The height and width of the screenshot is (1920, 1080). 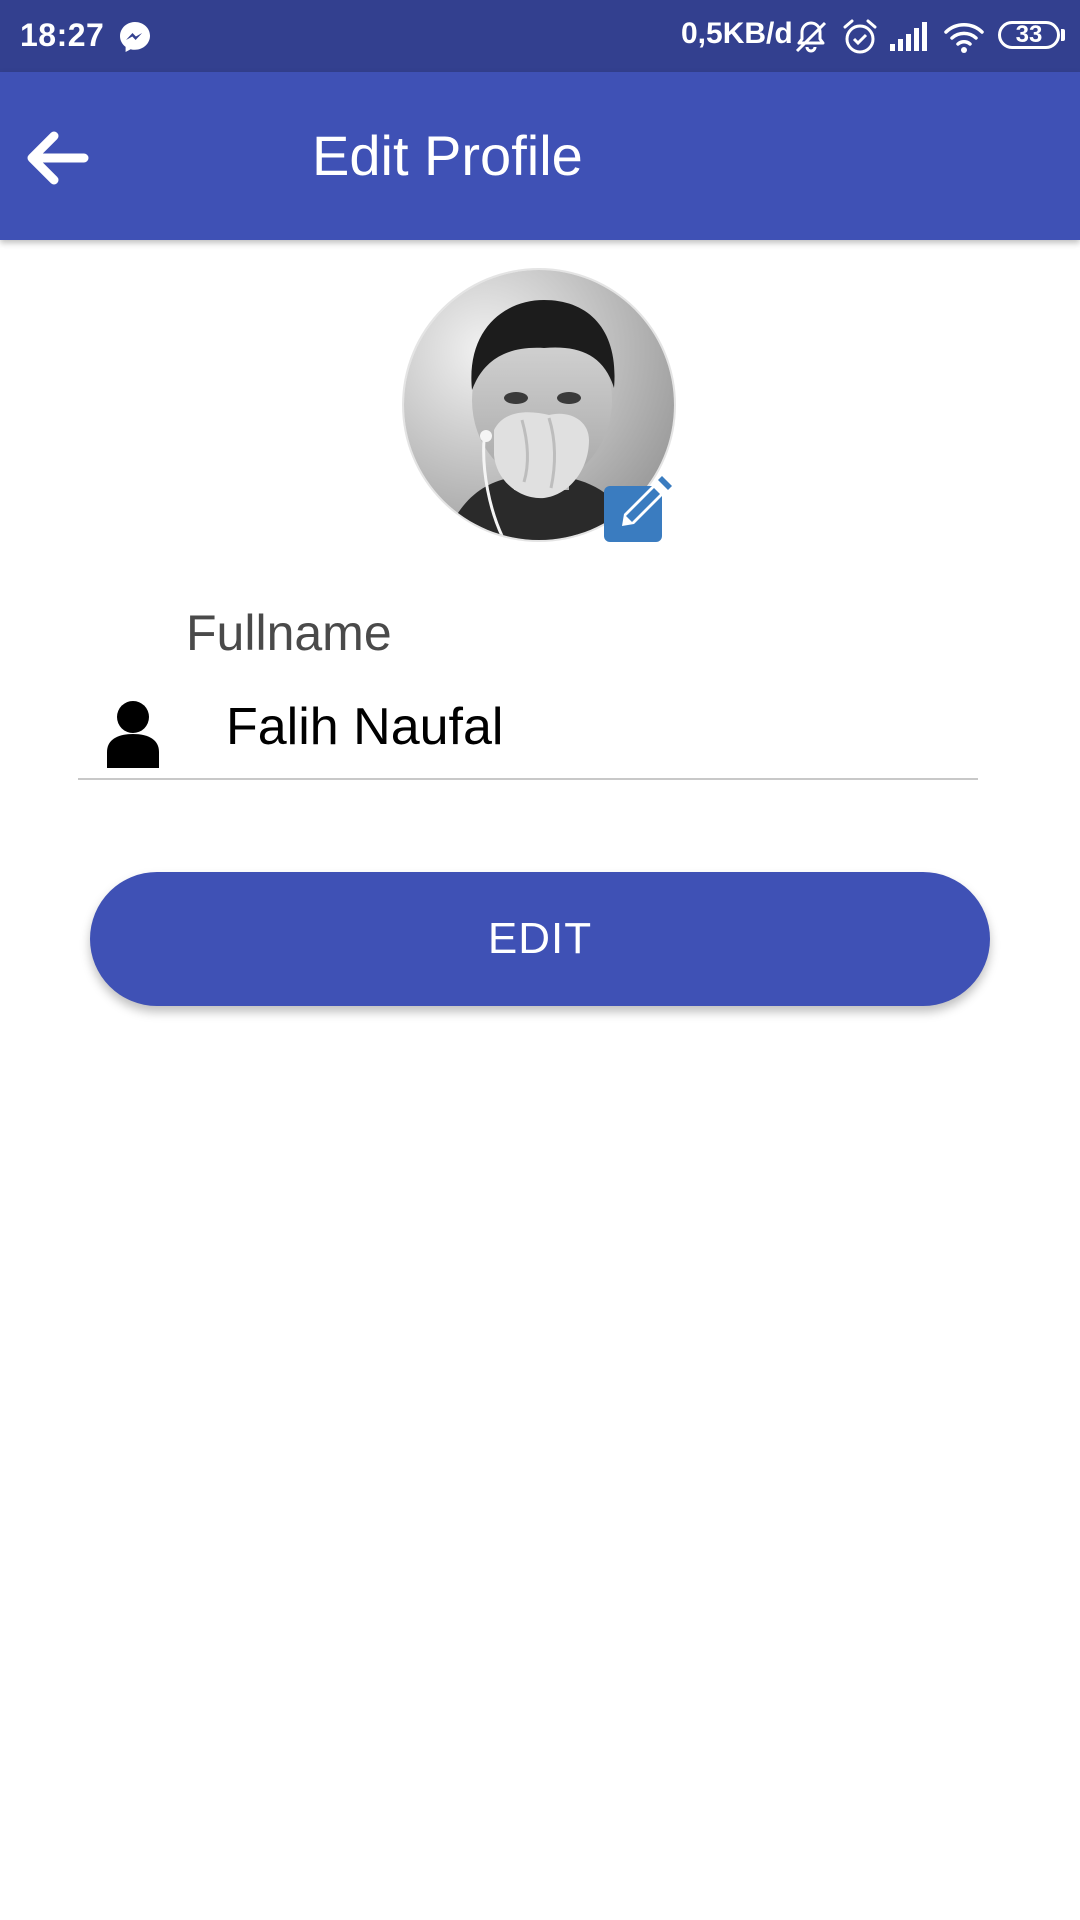 What do you see at coordinates (539, 406) in the screenshot?
I see `avatar-container` at bounding box center [539, 406].